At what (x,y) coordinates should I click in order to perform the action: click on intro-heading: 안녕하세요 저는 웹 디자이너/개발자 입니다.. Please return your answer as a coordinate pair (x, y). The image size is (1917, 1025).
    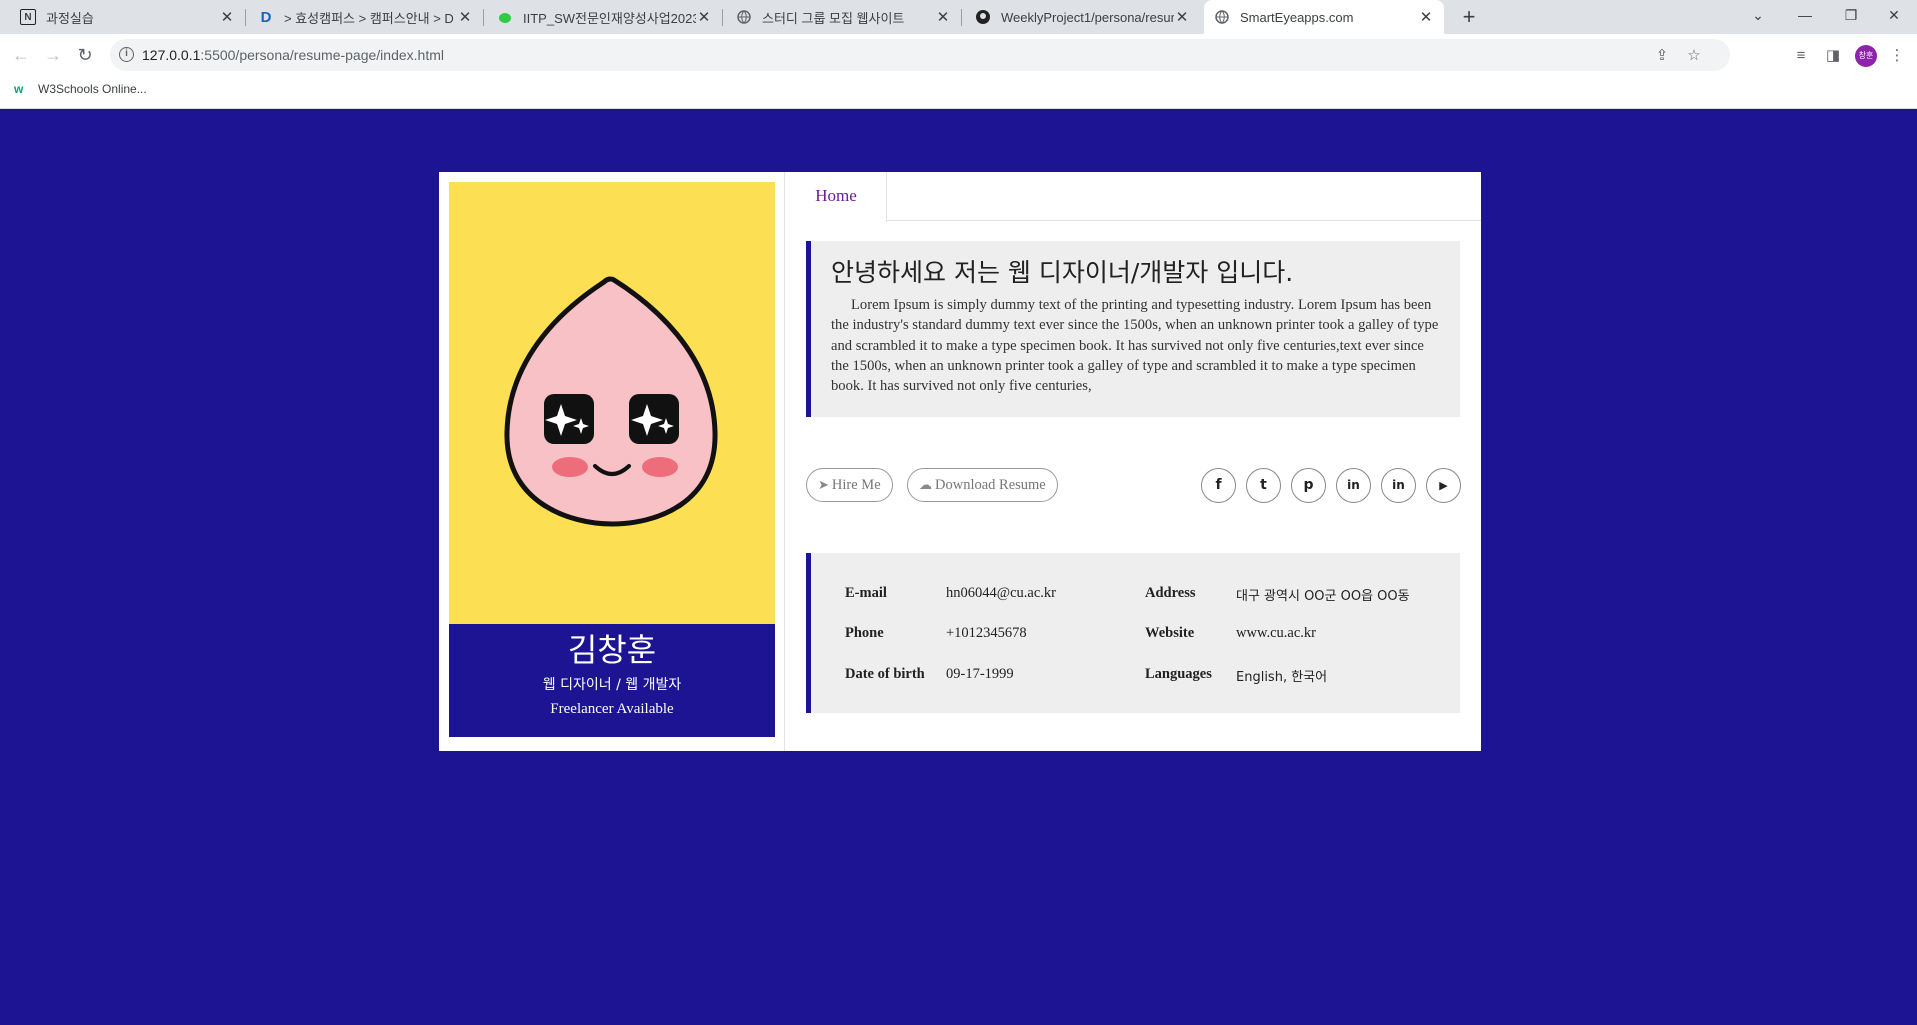
    Looking at the image, I should click on (1062, 272).